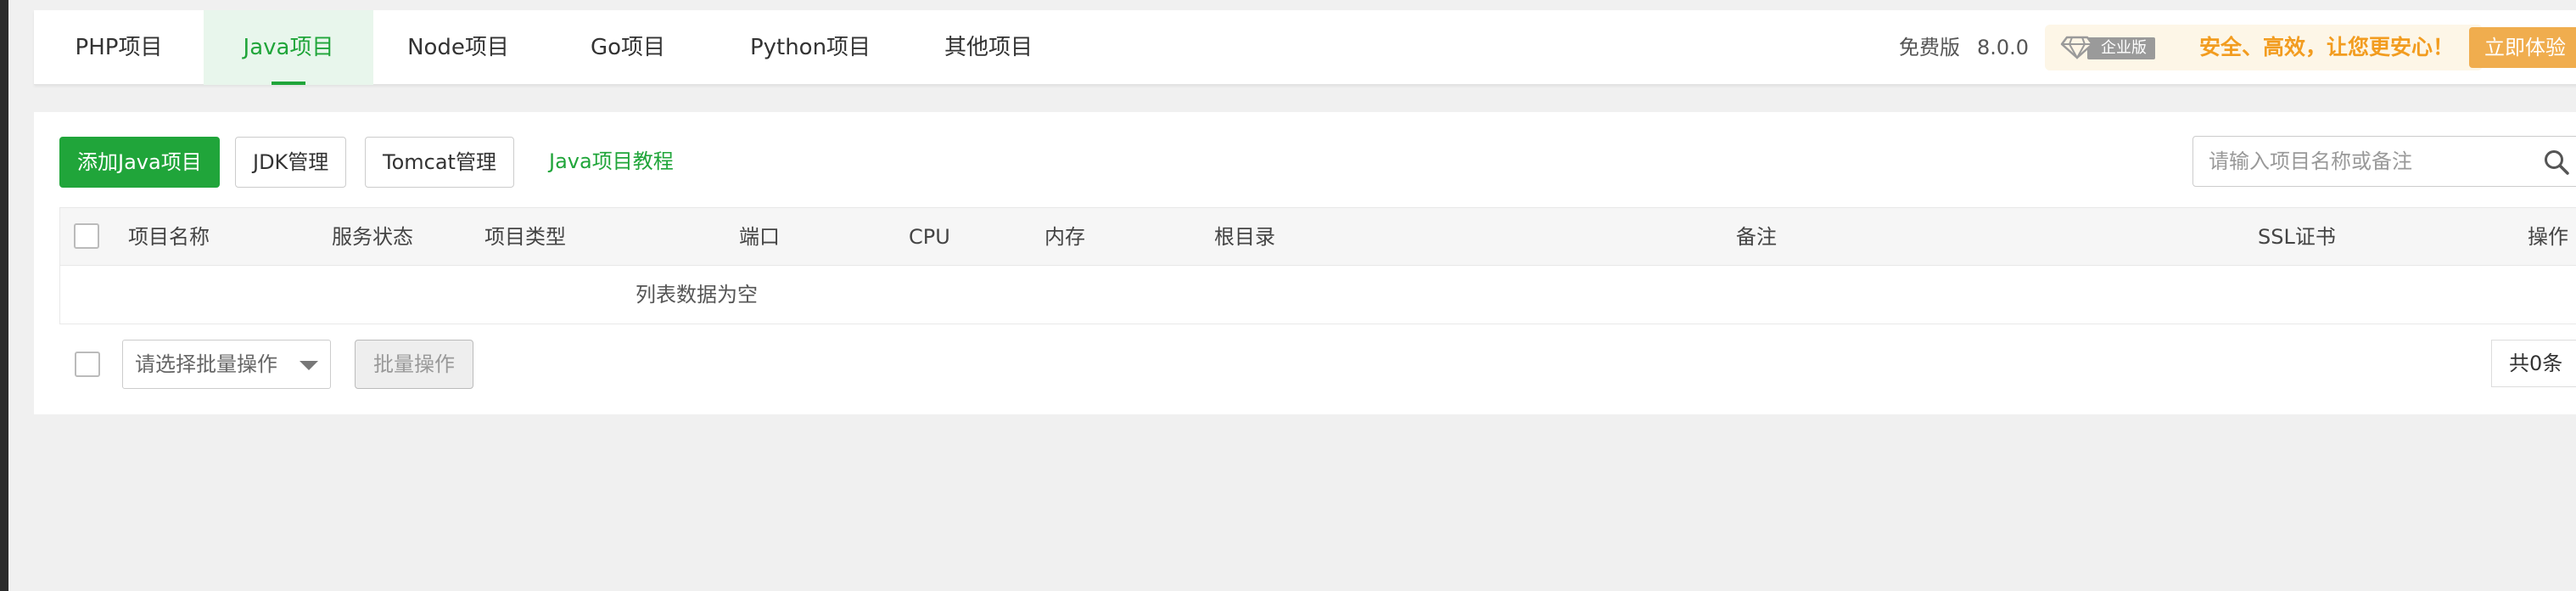 The height and width of the screenshot is (591, 2576). Describe the element at coordinates (206, 364) in the screenshot. I see `batch-select-value: 请选择批量操作` at that location.